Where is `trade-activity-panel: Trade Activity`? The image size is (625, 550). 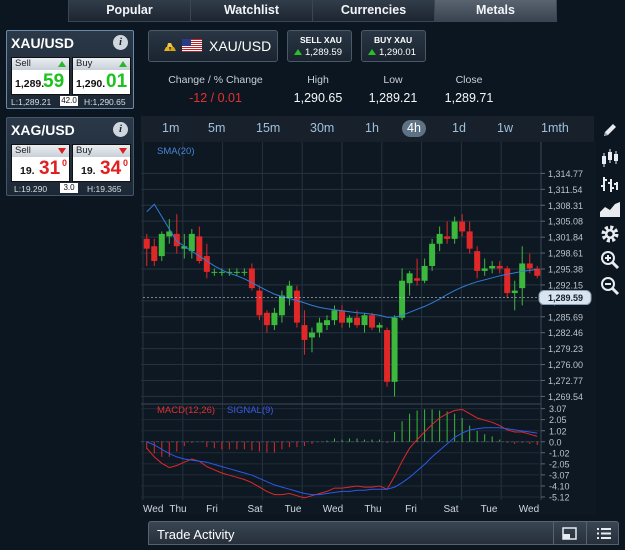 trade-activity-panel: Trade Activity is located at coordinates (383, 533).